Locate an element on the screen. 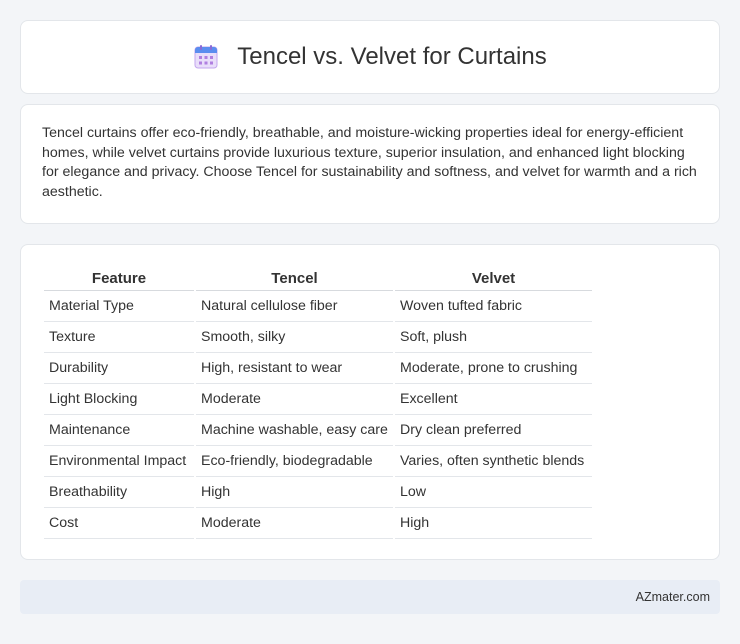  velvet-cell: Low is located at coordinates (493, 492).